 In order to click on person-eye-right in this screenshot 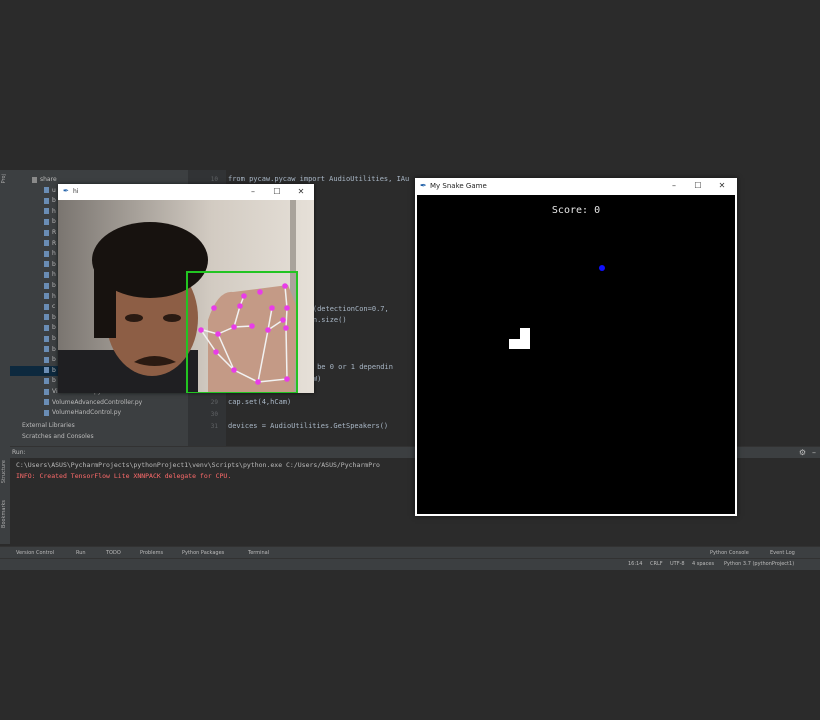, I will do `click(172, 318)`.